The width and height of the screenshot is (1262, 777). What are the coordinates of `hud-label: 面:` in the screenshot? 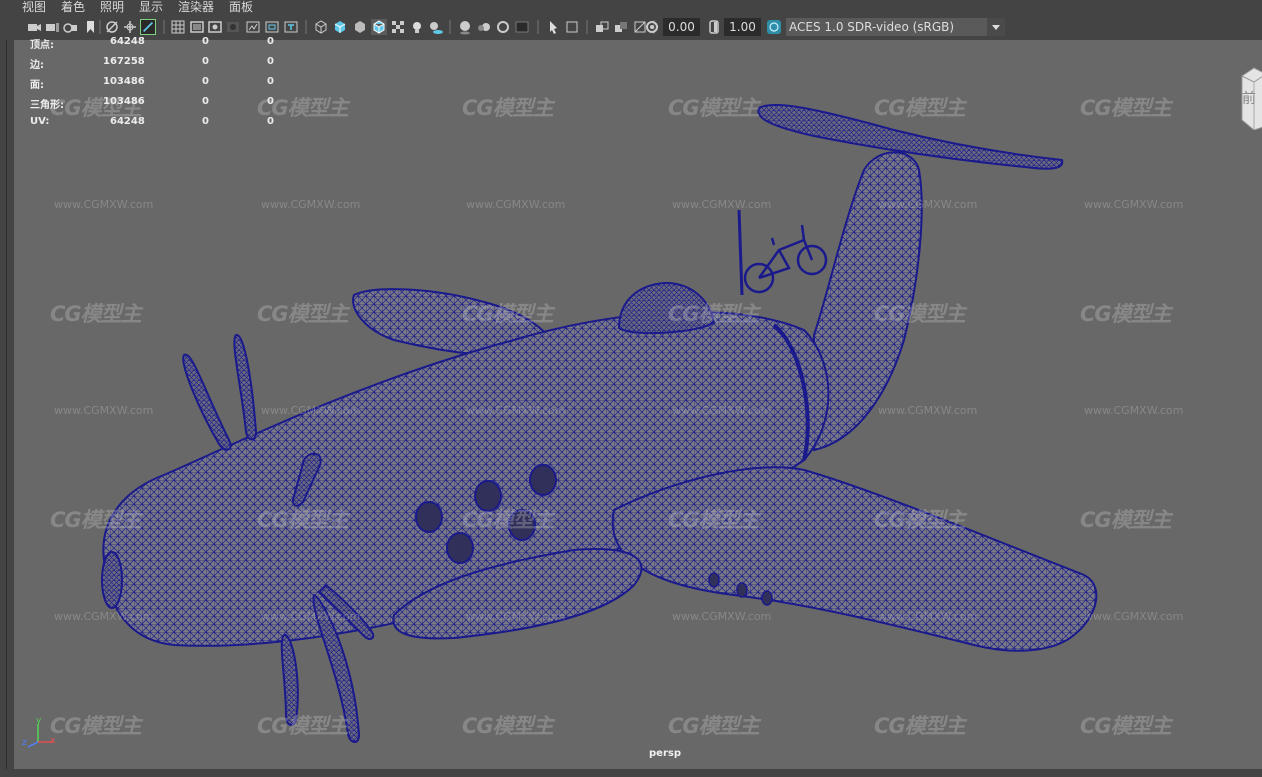 It's located at (37, 85).